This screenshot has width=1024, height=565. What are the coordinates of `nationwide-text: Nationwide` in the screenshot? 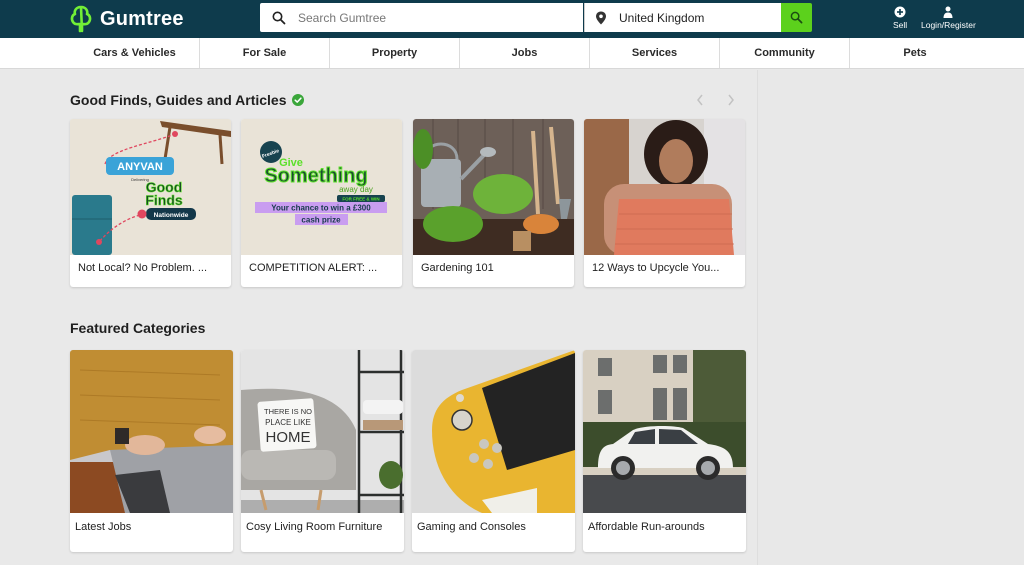 It's located at (171, 215).